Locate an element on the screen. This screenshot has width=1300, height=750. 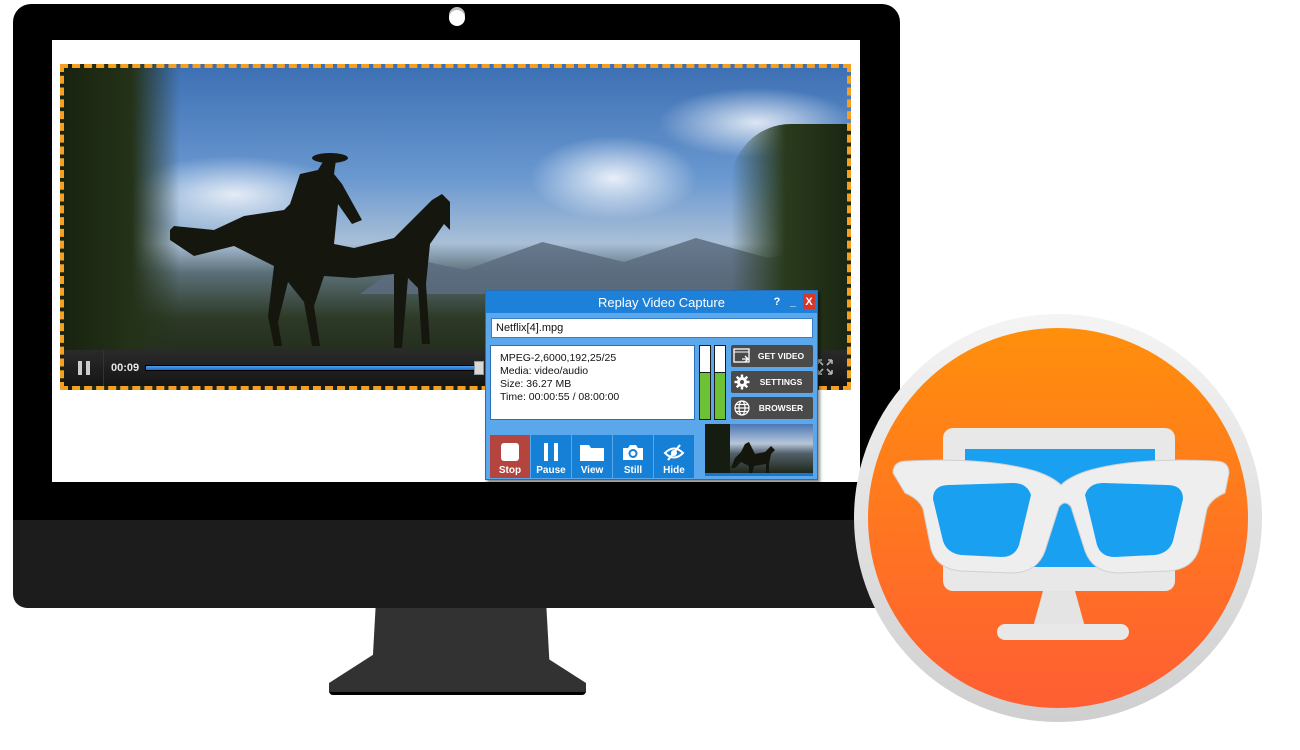
settings-button: SETTINGS is located at coordinates (772, 382).